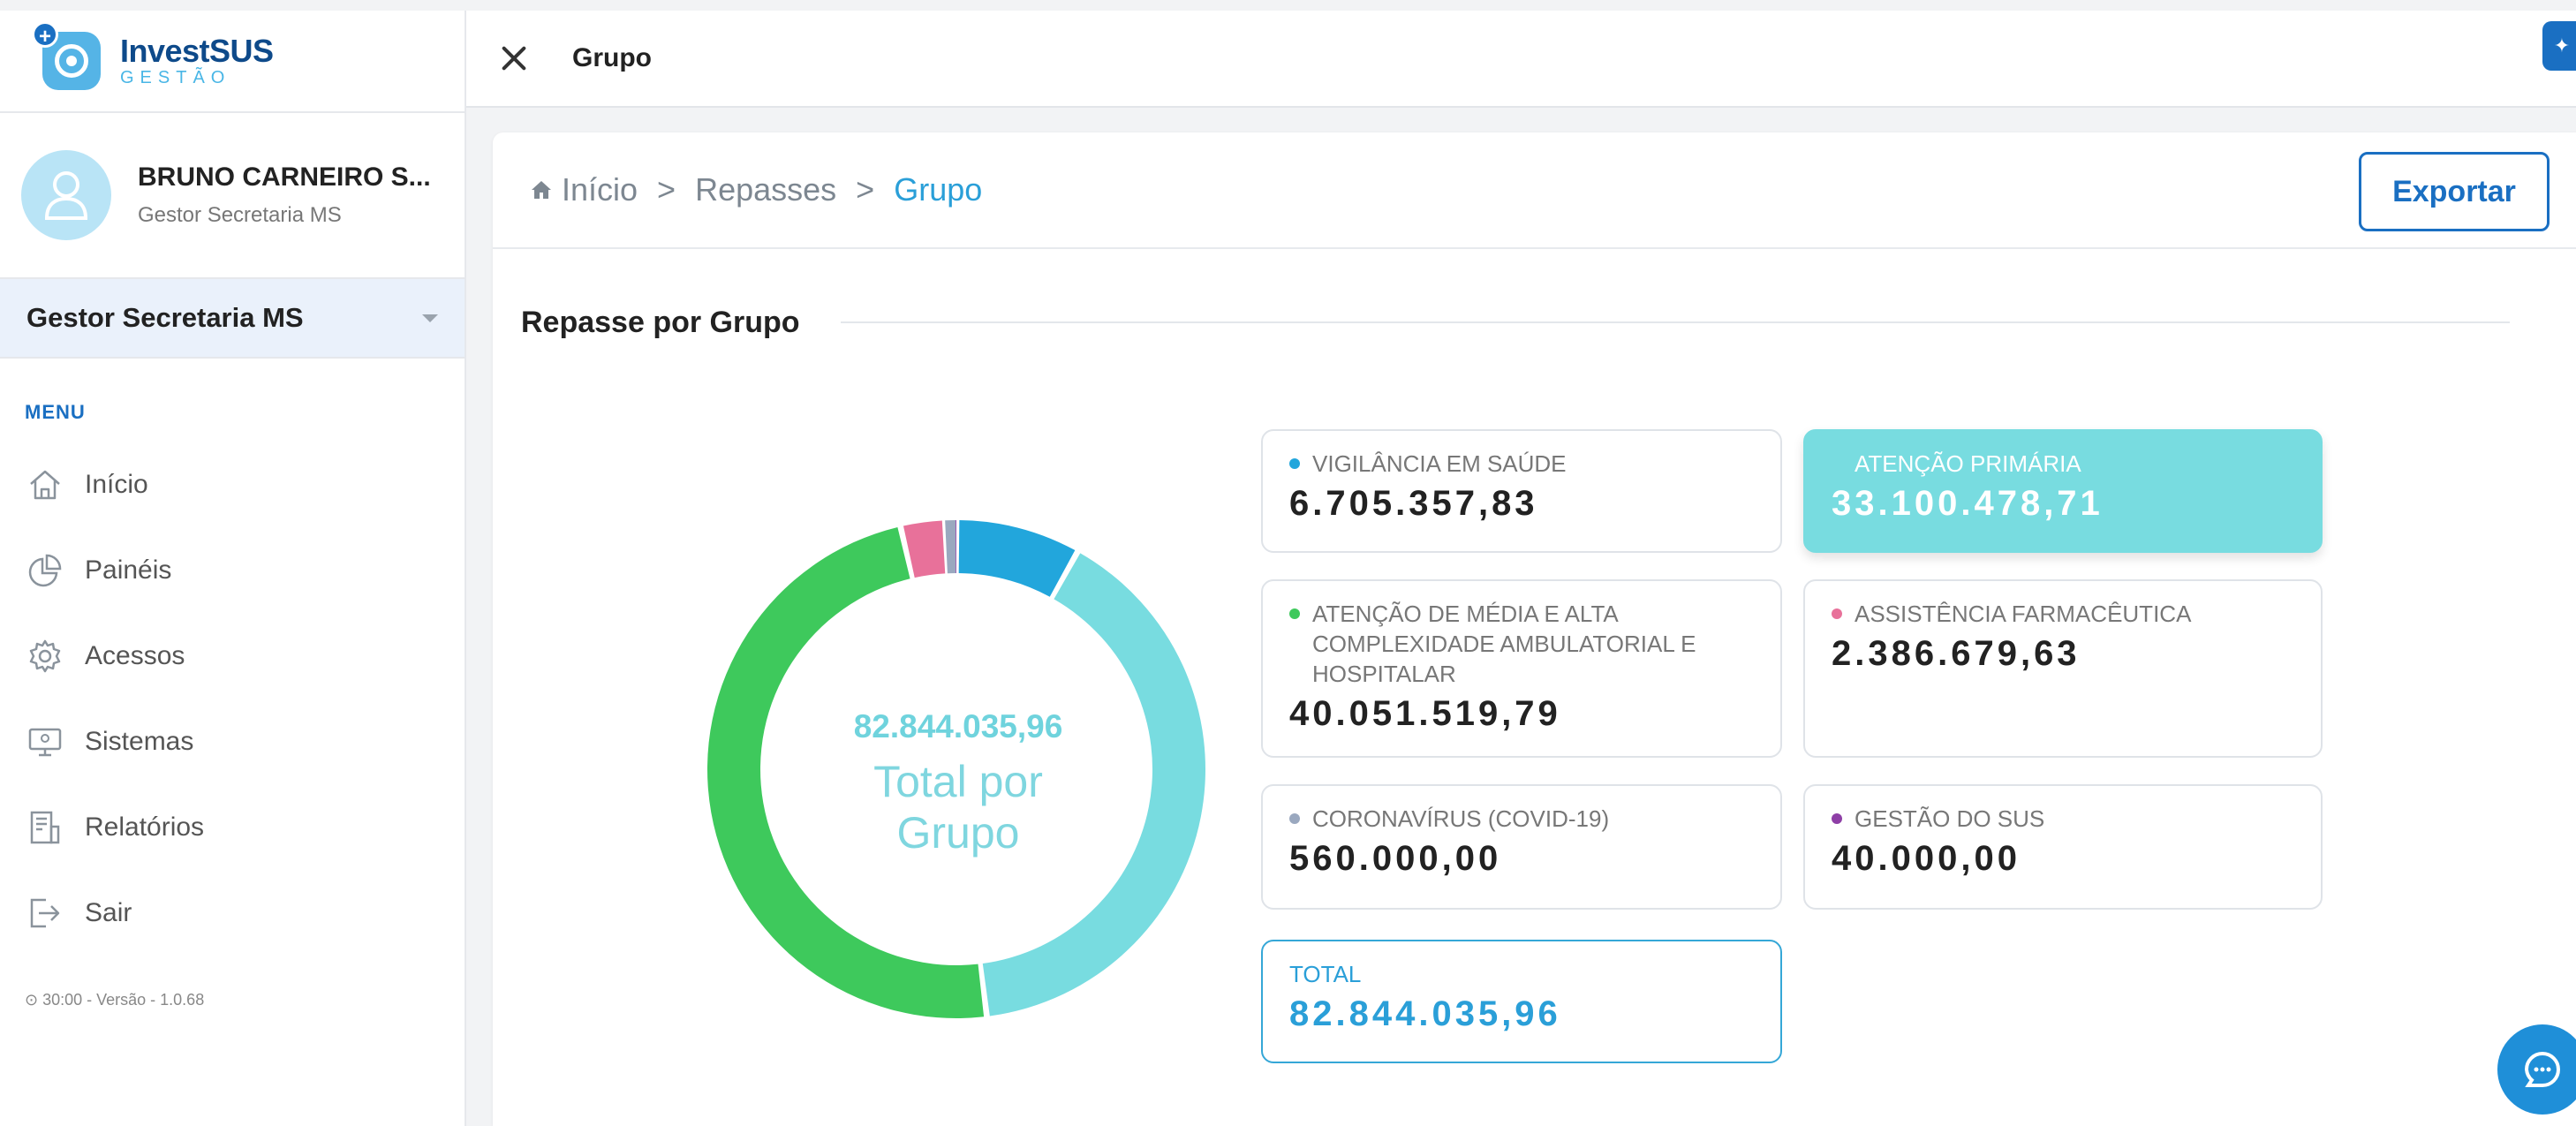 Image resolution: width=2576 pixels, height=1126 pixels. Describe the element at coordinates (958, 726) in the screenshot. I see `donut-total-value: 82.844.035,96` at that location.